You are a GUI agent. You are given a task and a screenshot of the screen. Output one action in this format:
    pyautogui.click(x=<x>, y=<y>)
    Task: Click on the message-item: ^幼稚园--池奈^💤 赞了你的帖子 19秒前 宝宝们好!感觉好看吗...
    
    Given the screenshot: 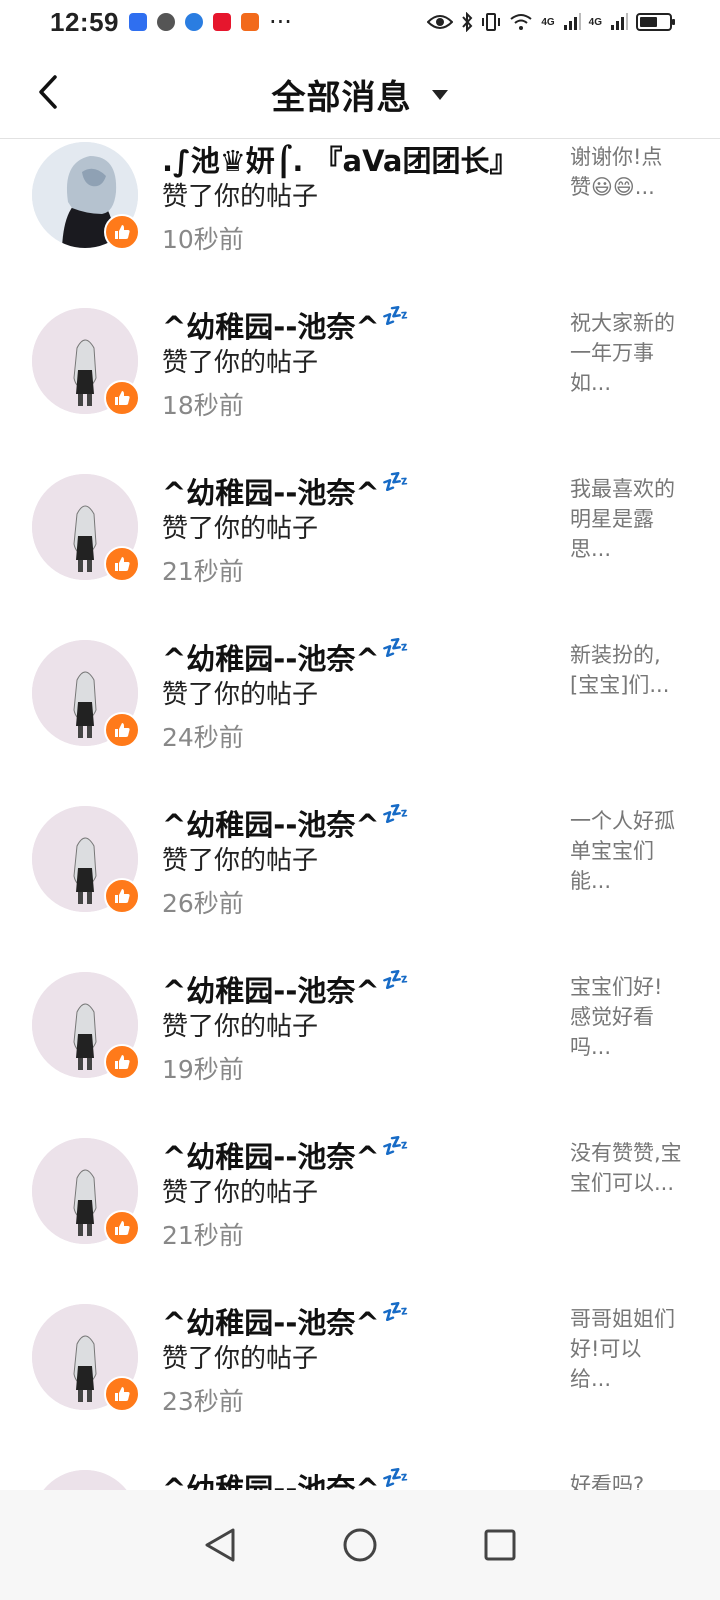 What is the action you would take?
    pyautogui.click(x=360, y=1051)
    